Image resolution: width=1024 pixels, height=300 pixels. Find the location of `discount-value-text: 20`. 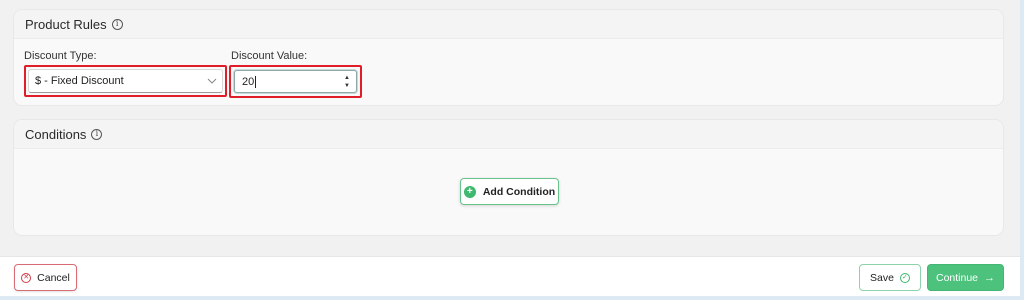

discount-value-text: 20 is located at coordinates (248, 81).